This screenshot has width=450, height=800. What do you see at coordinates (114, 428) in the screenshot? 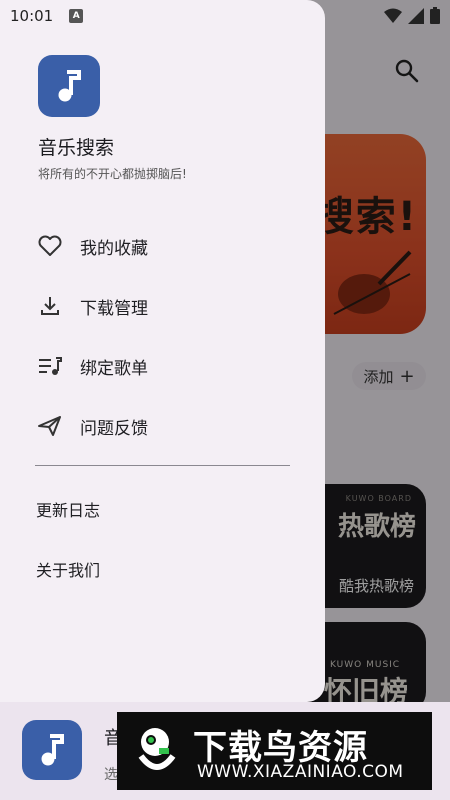
I see `menu-item-label: 问题反馈` at bounding box center [114, 428].